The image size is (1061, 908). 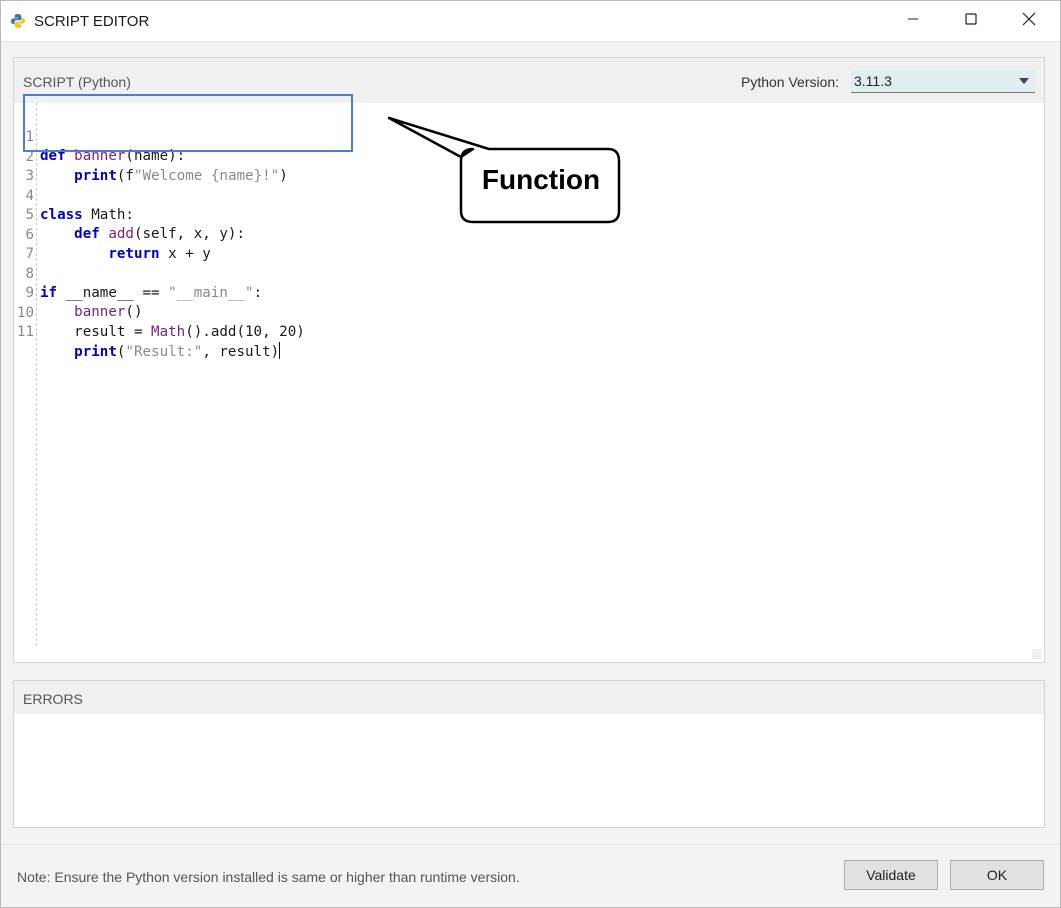 I want to click on python-version-label: Python Version:, so click(x=790, y=82).